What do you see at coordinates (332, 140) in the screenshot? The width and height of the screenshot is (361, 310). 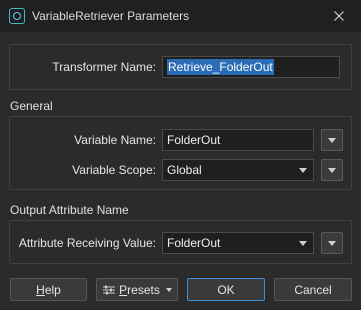 I see `variable-name-menu-button` at bounding box center [332, 140].